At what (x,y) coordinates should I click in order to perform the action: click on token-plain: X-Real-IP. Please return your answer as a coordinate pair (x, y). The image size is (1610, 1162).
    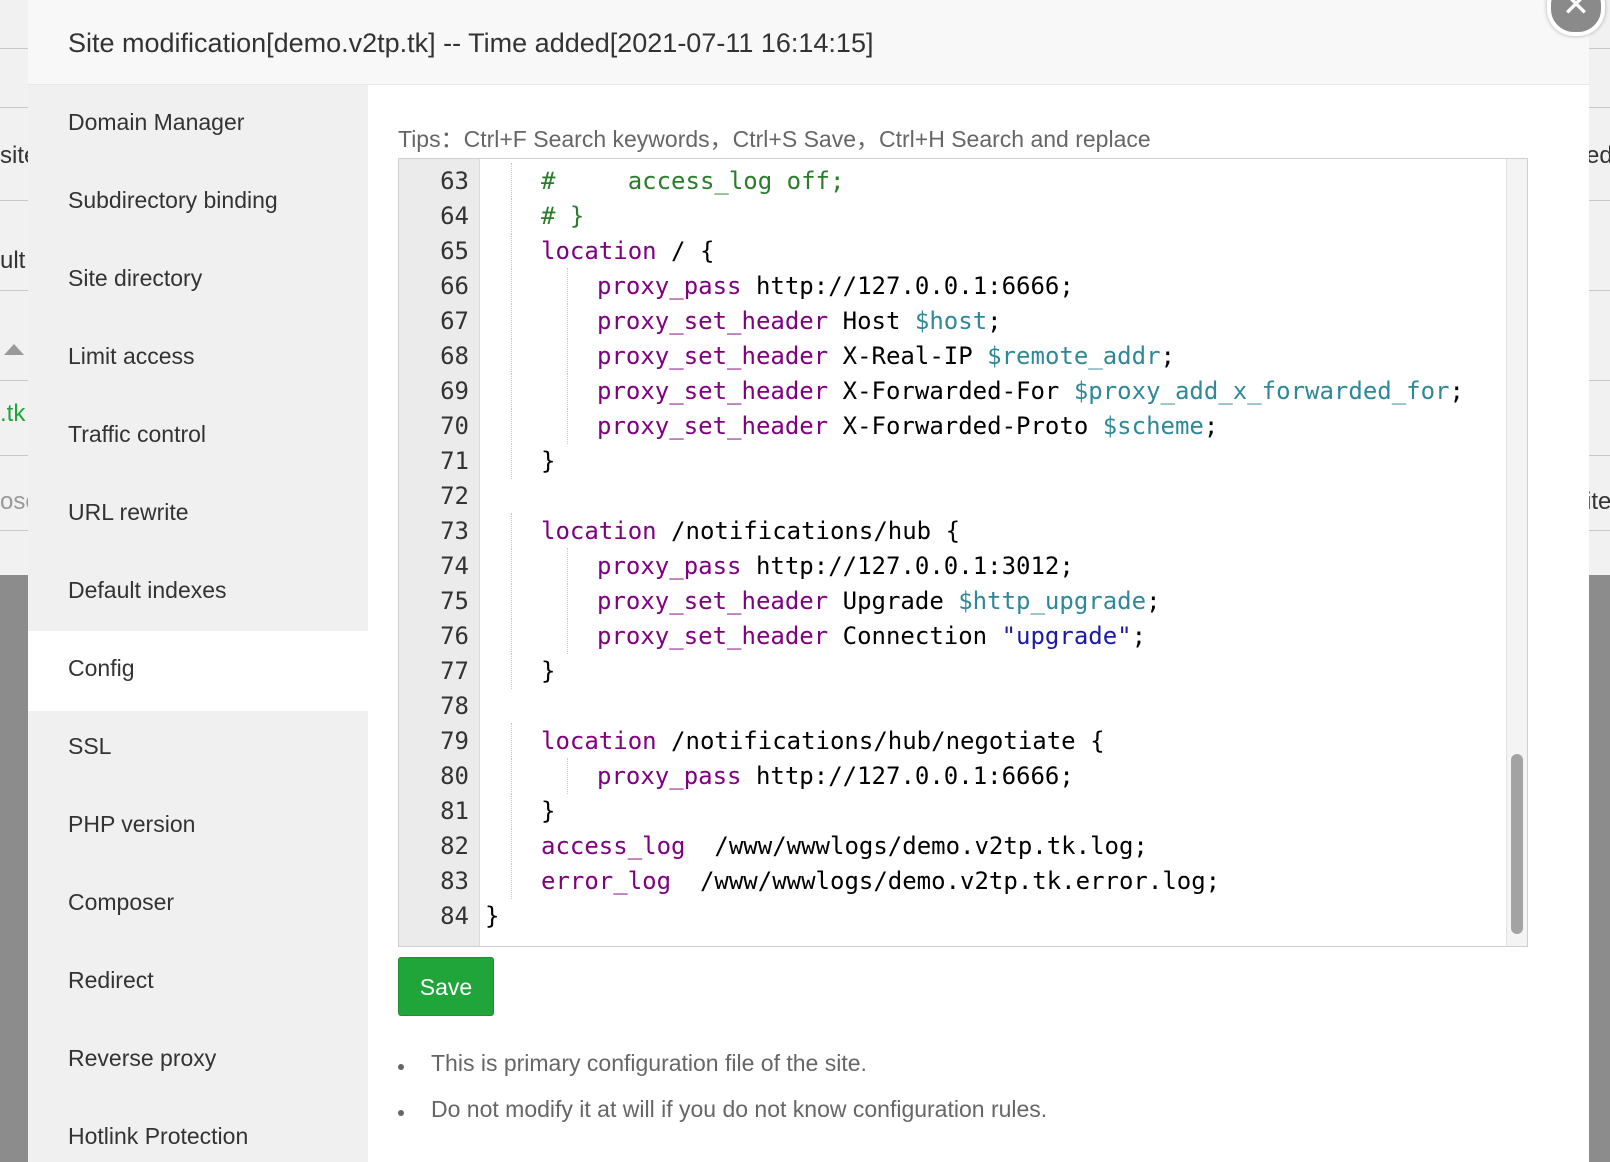
    Looking at the image, I should click on (908, 356).